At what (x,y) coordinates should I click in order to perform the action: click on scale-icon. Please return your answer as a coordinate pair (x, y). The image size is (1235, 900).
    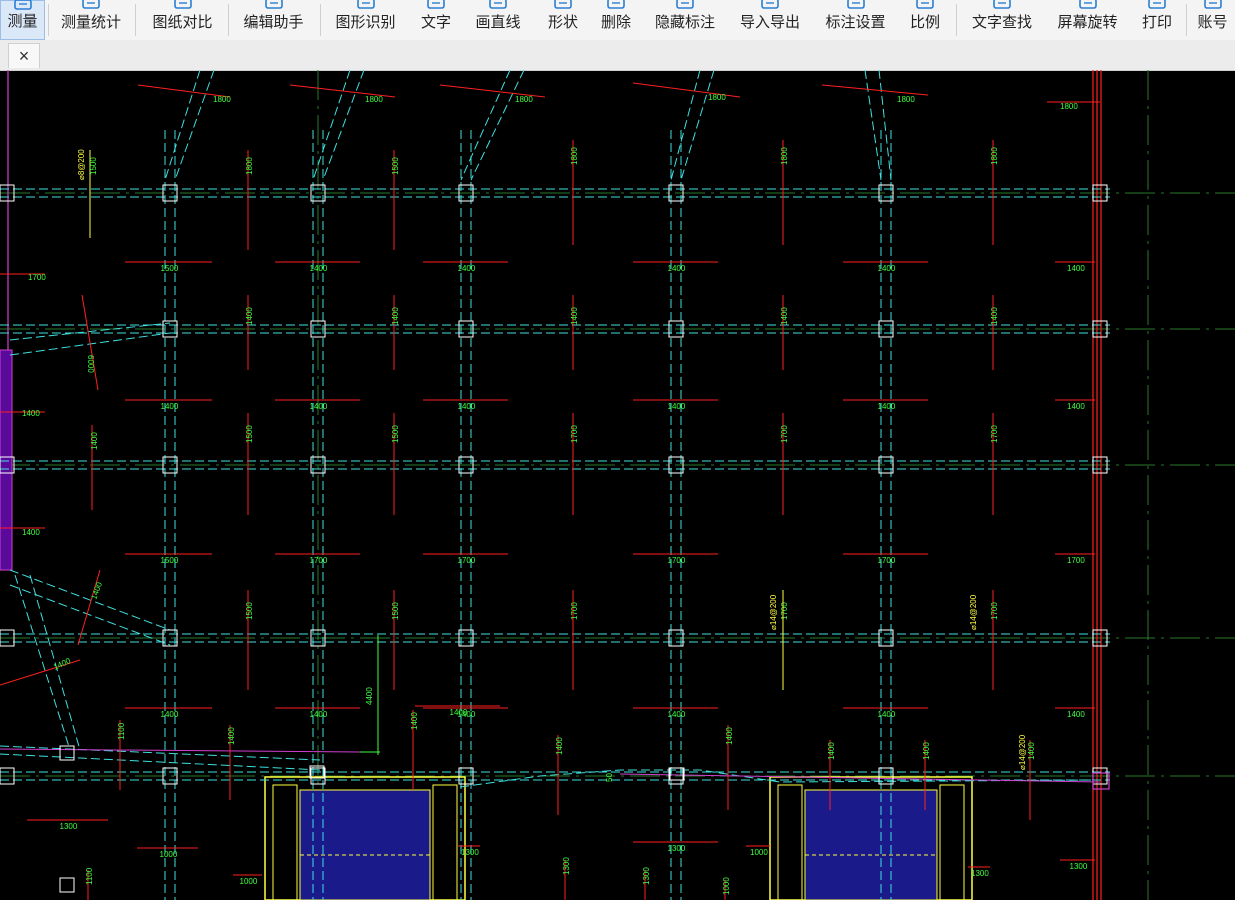
    Looking at the image, I should click on (925, 4).